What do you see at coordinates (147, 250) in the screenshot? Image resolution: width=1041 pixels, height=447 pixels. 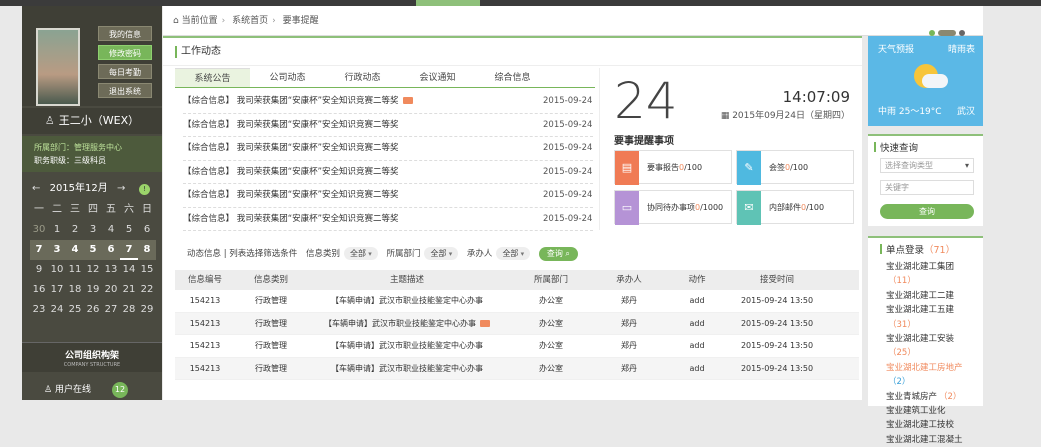 I see `calendar-day: 8` at bounding box center [147, 250].